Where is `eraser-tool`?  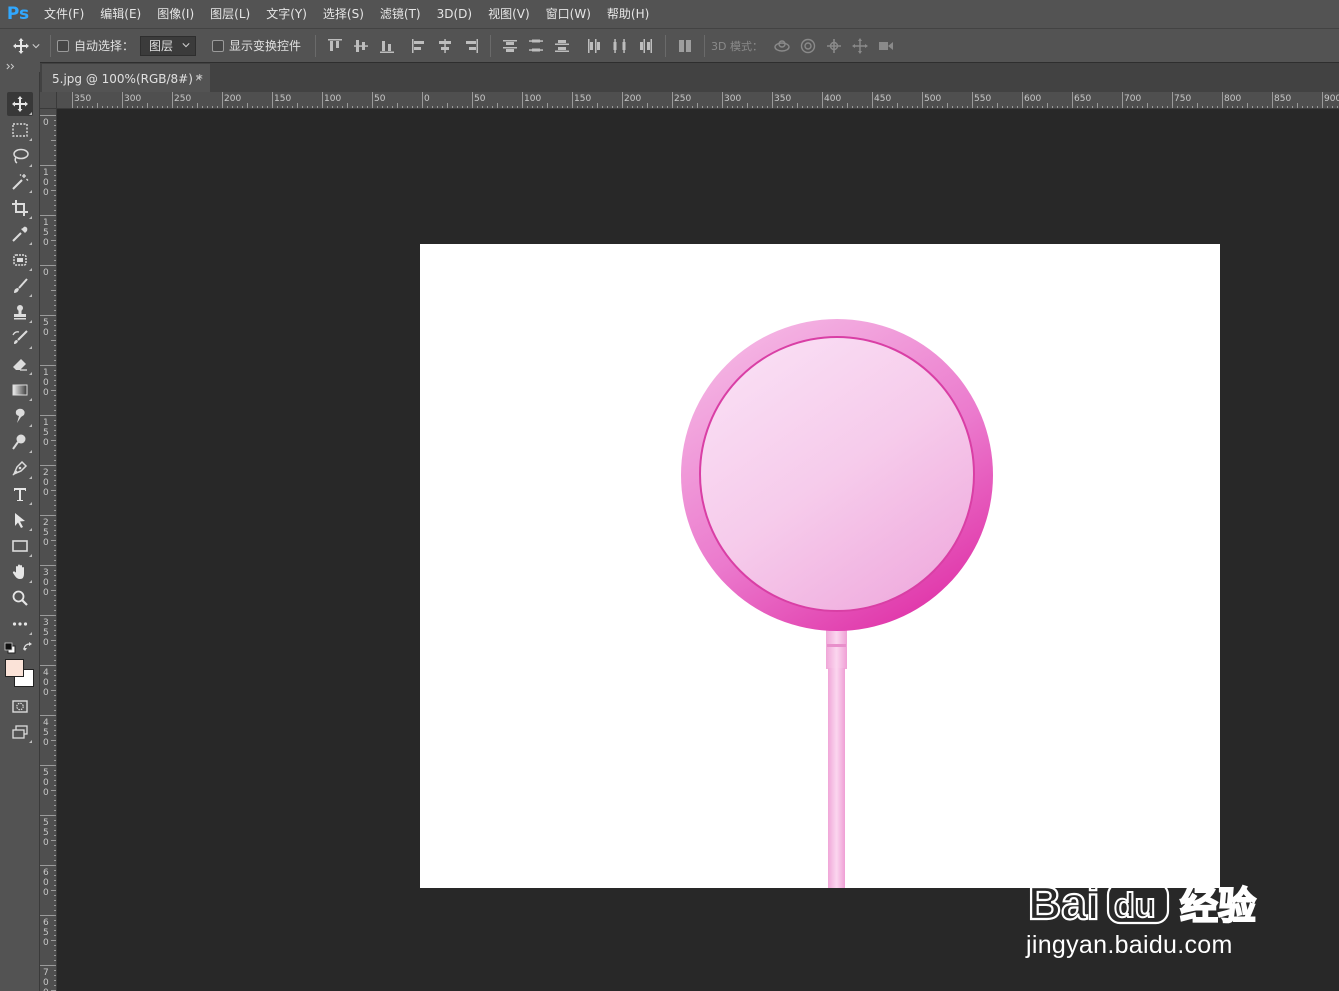
eraser-tool is located at coordinates (20, 364).